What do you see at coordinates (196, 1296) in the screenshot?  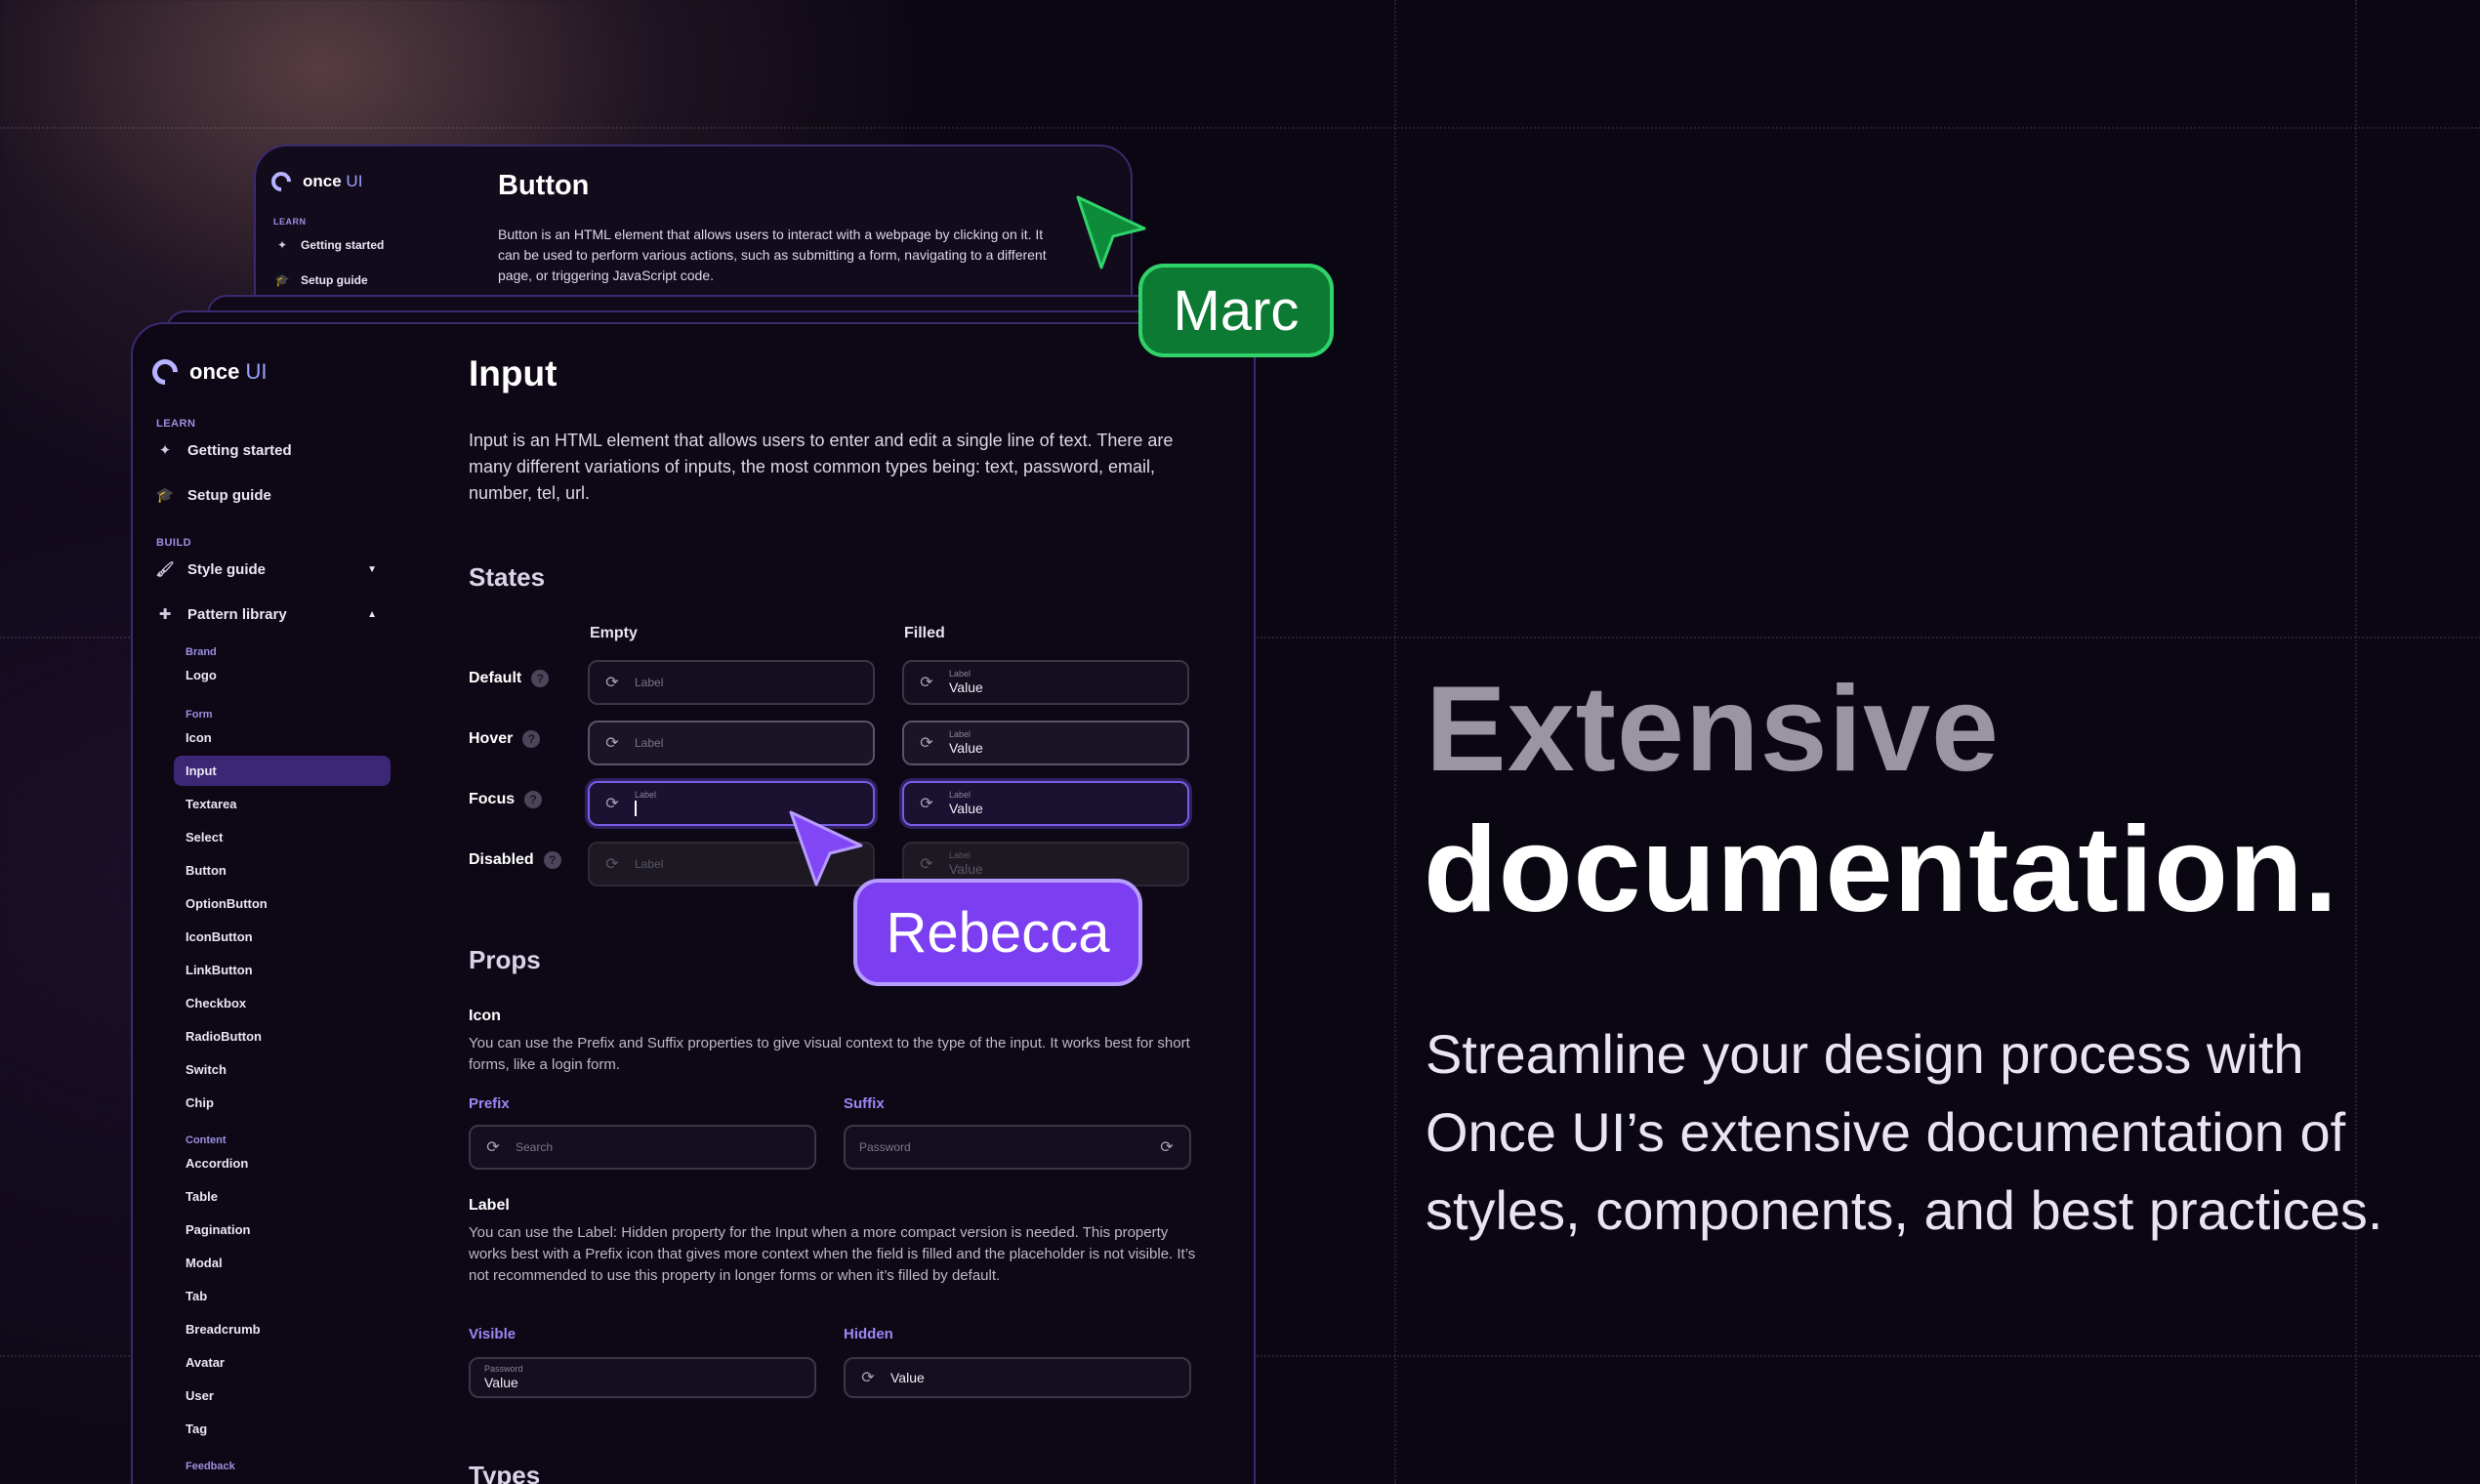 I see `sidebar-item-tab: Tab` at bounding box center [196, 1296].